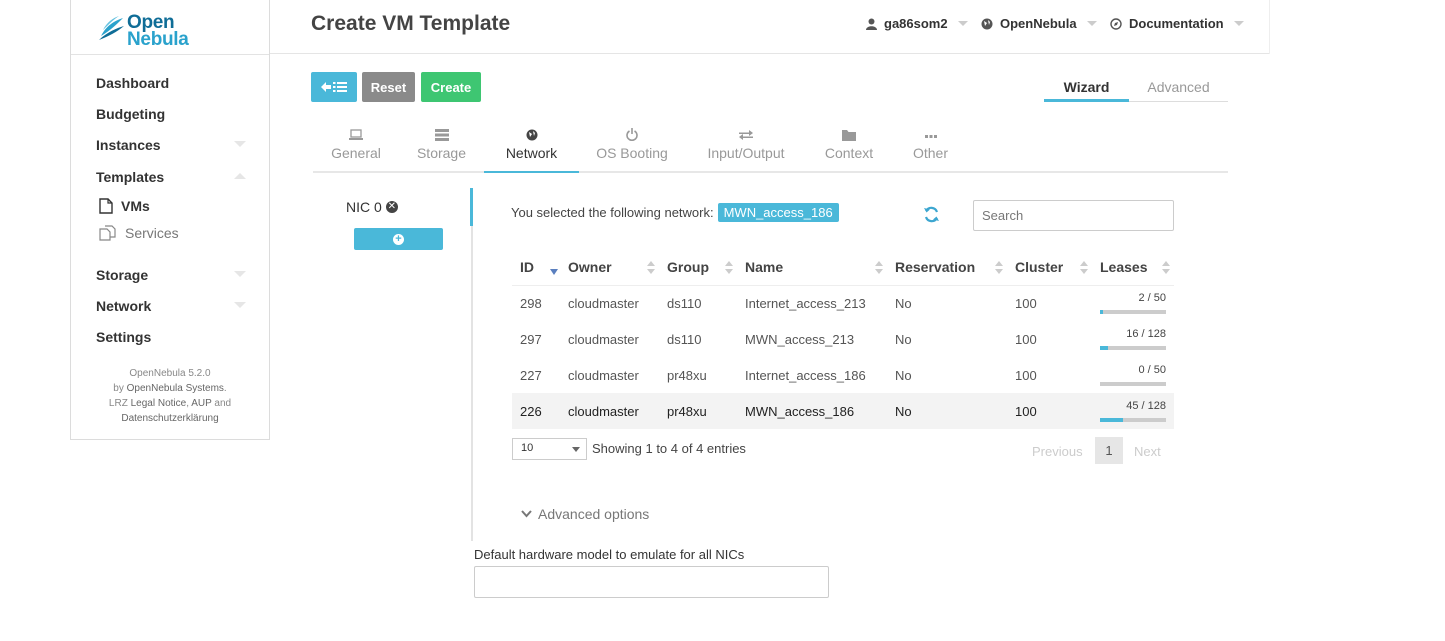 The width and height of the screenshot is (1445, 641). Describe the element at coordinates (871, 24) in the screenshot. I see `user-icon` at that location.